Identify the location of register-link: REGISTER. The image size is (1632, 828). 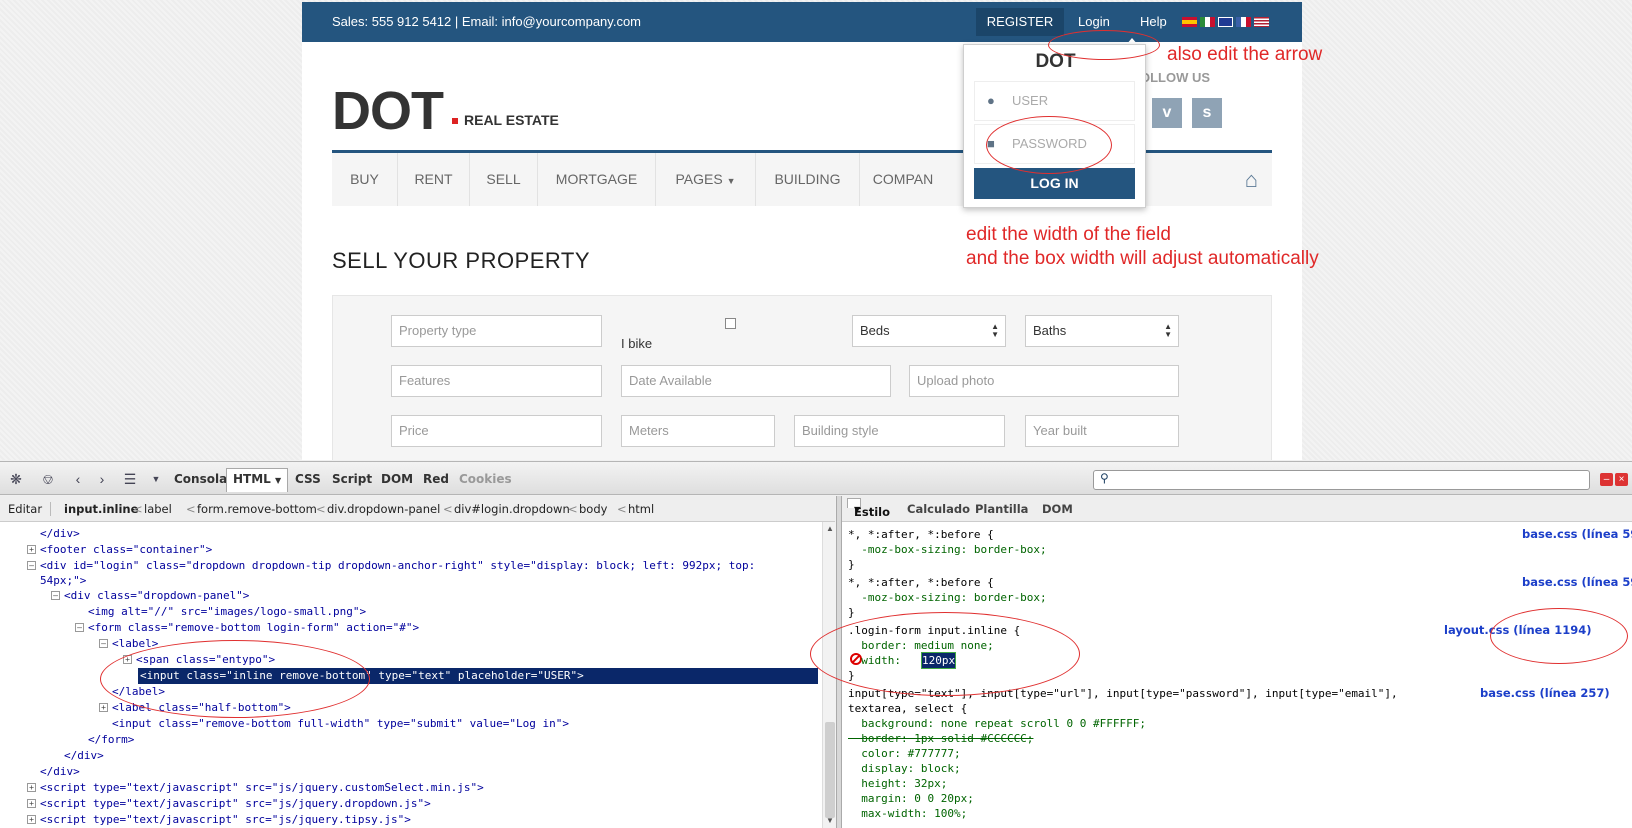
(1020, 22).